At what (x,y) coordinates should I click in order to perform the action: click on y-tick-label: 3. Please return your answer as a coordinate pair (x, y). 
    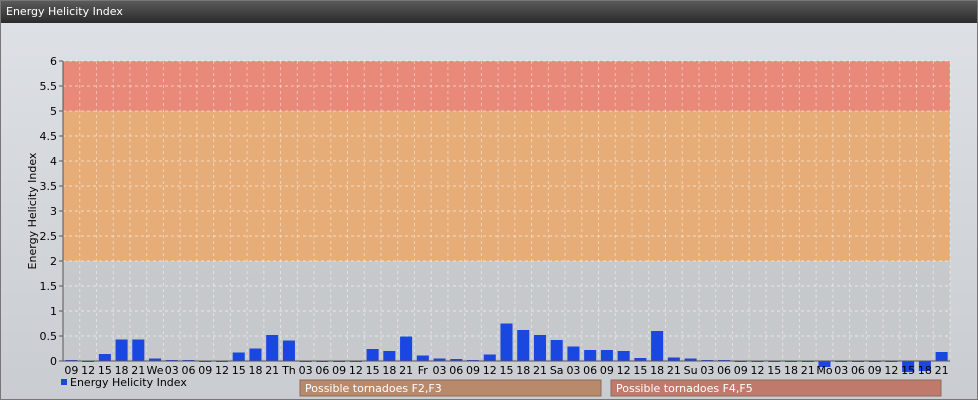
    Looking at the image, I should click on (53, 211).